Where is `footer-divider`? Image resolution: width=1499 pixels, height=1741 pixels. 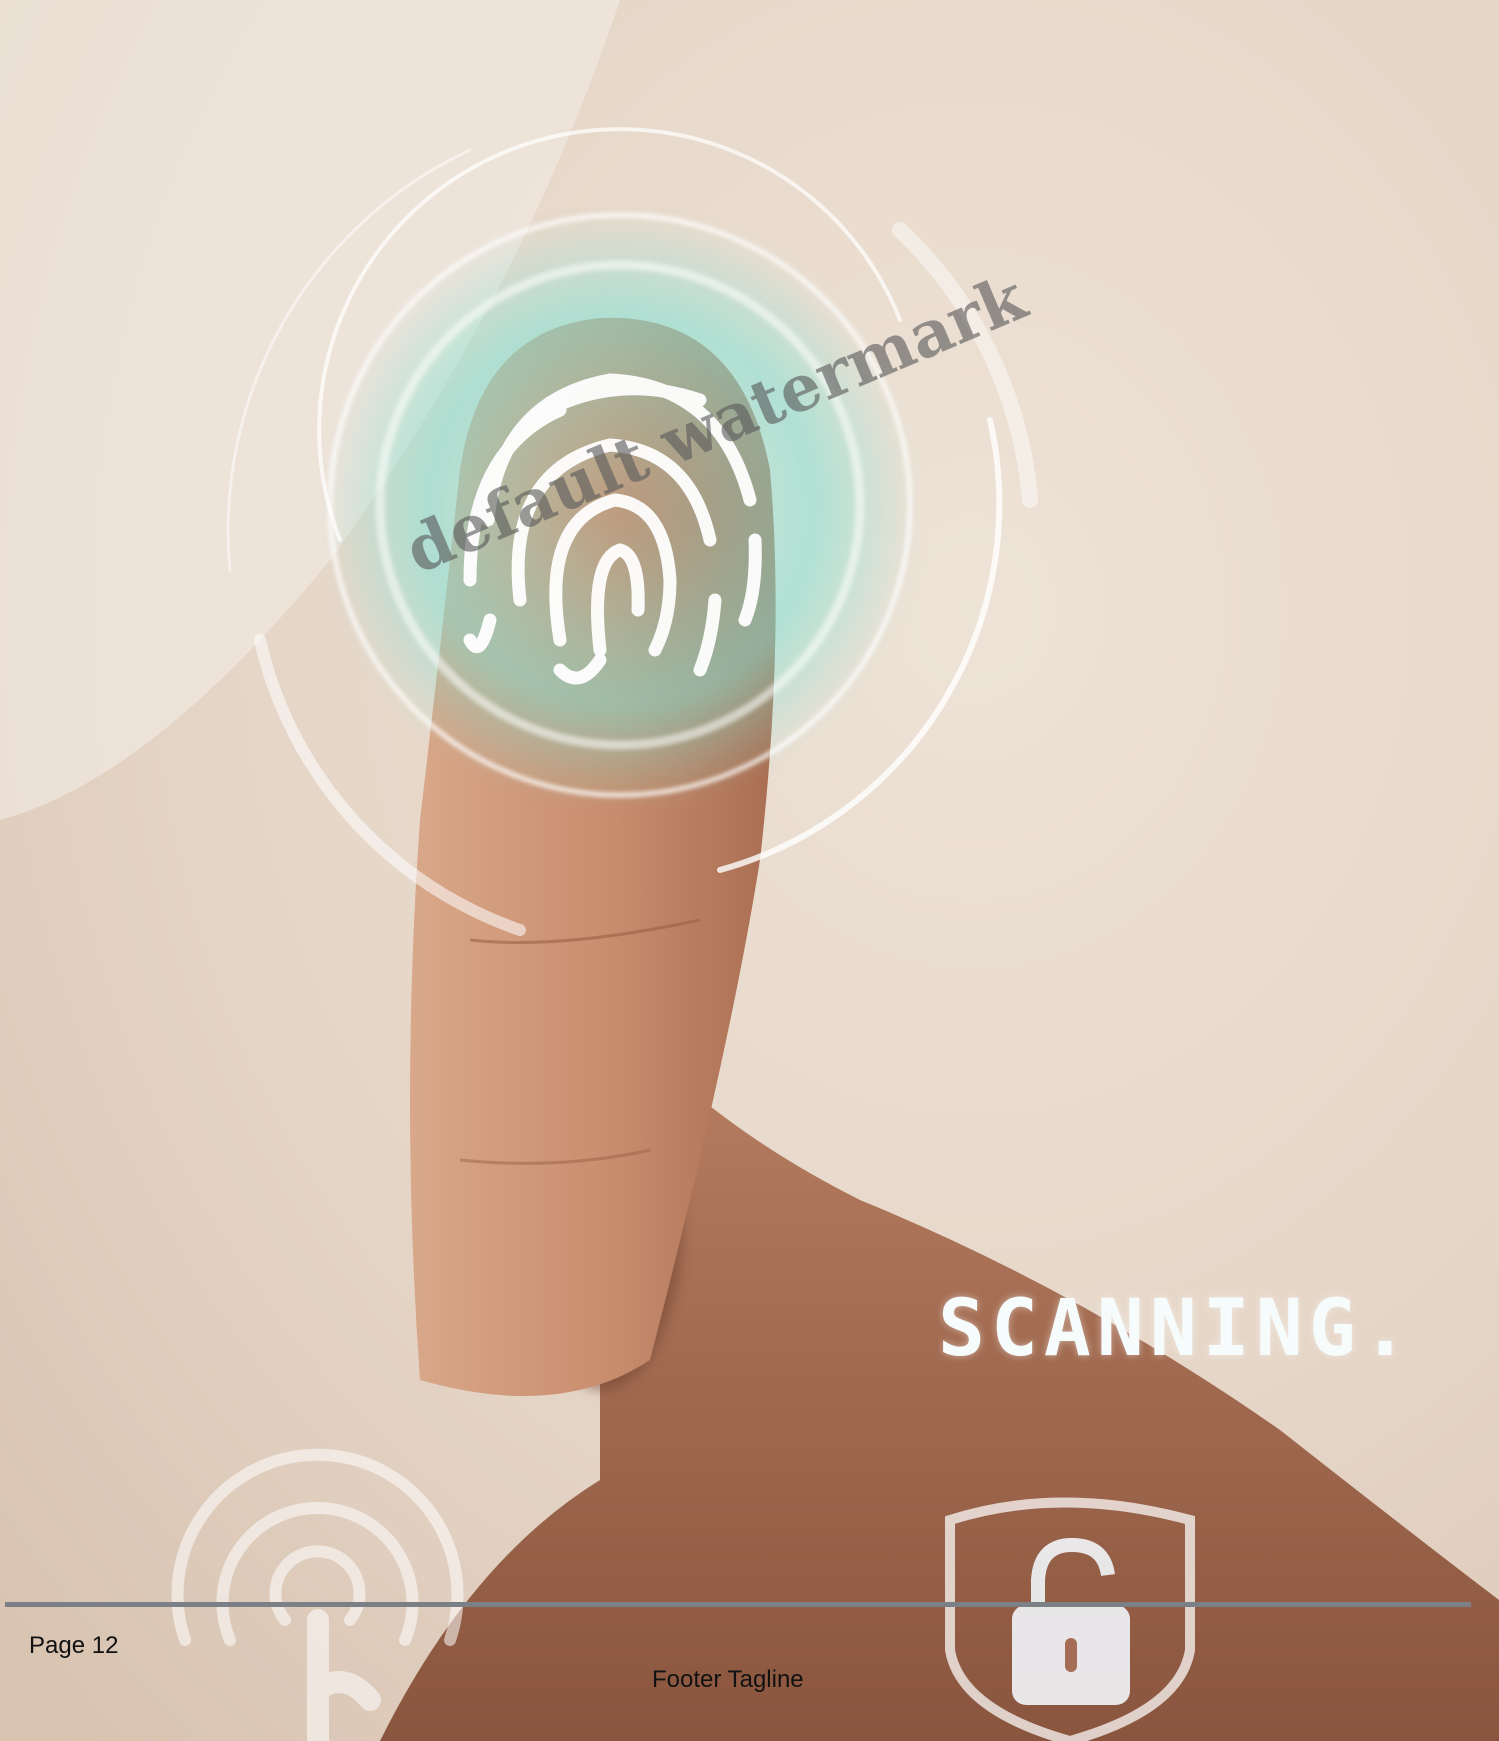 footer-divider is located at coordinates (738, 1604).